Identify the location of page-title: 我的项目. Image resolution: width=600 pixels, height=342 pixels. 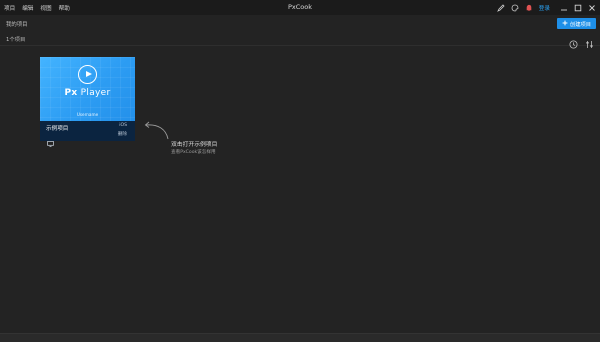
(17, 25).